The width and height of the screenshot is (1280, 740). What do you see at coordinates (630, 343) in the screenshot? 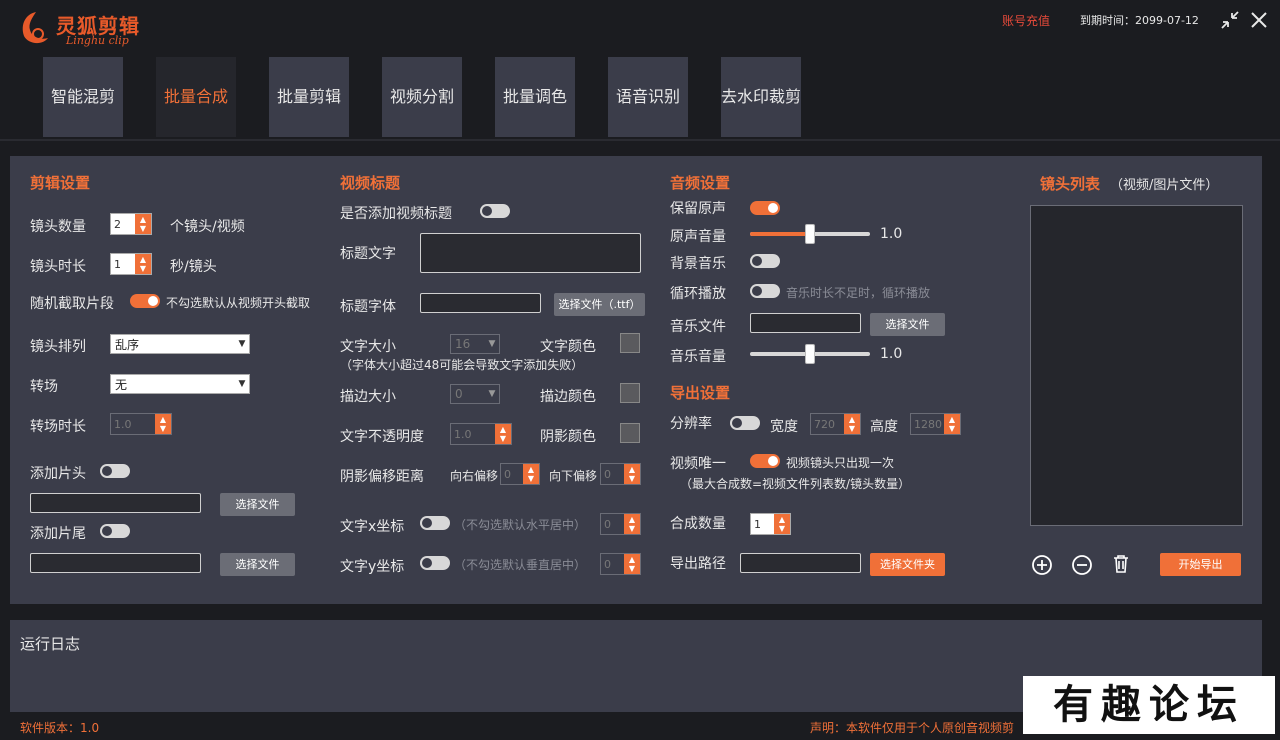
I see `text-color-swatch` at bounding box center [630, 343].